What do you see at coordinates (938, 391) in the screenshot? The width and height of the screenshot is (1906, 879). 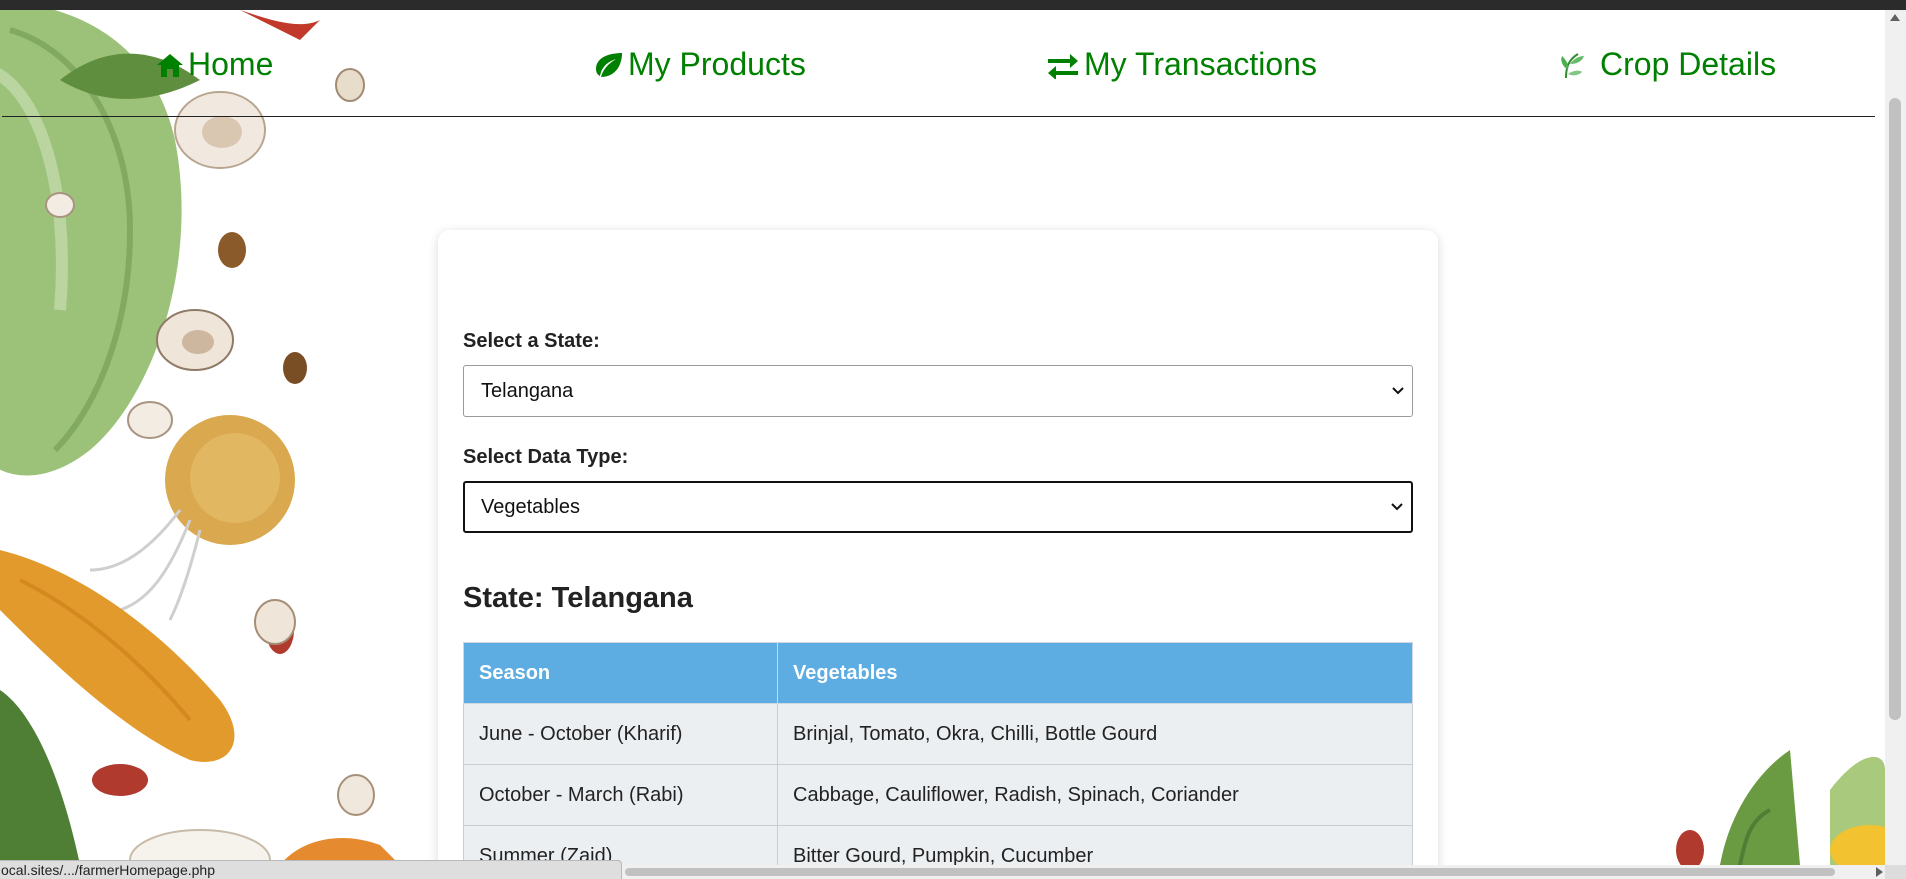 I see `state-select: Telangana` at bounding box center [938, 391].